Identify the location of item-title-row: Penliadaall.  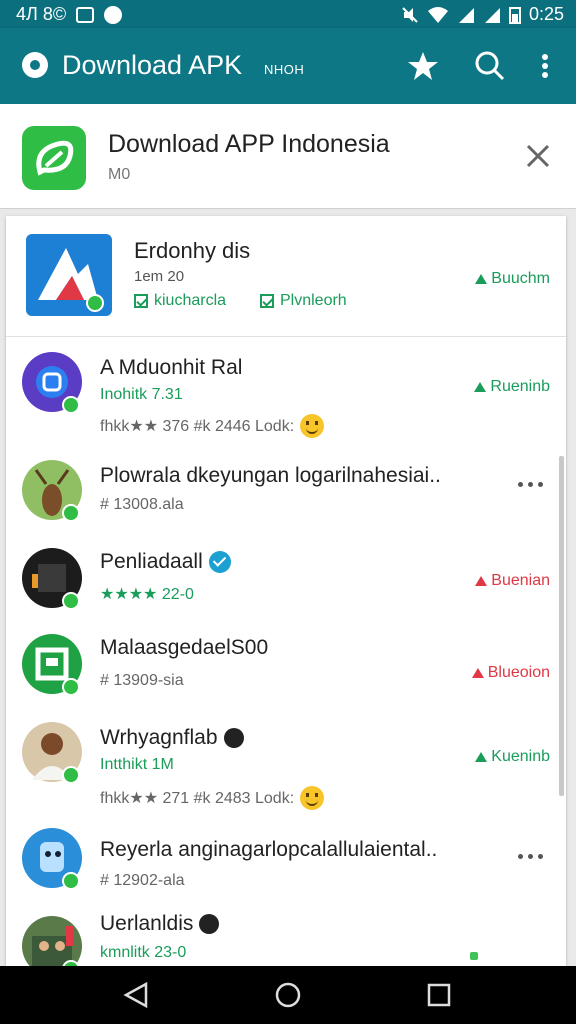
(165, 562).